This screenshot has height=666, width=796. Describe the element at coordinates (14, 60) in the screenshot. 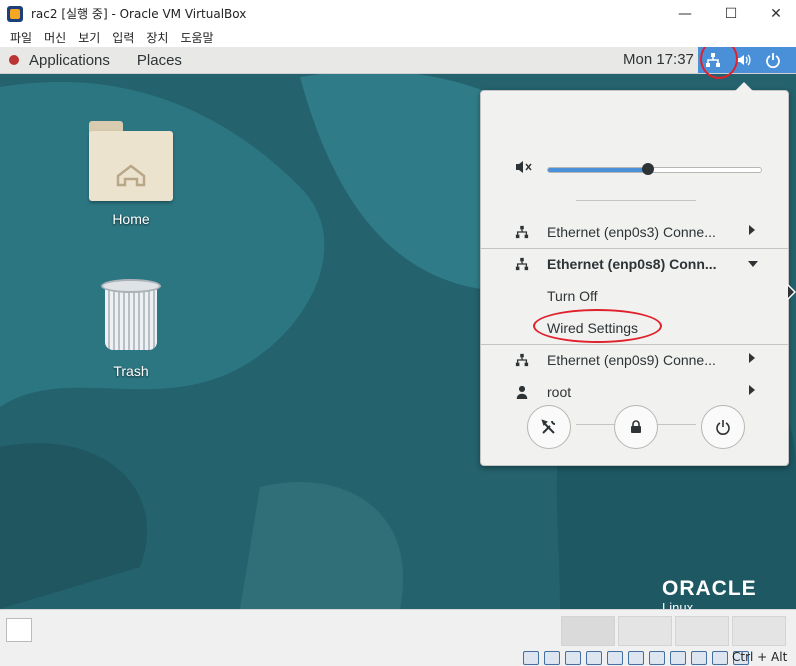

I see `applications-icon` at that location.